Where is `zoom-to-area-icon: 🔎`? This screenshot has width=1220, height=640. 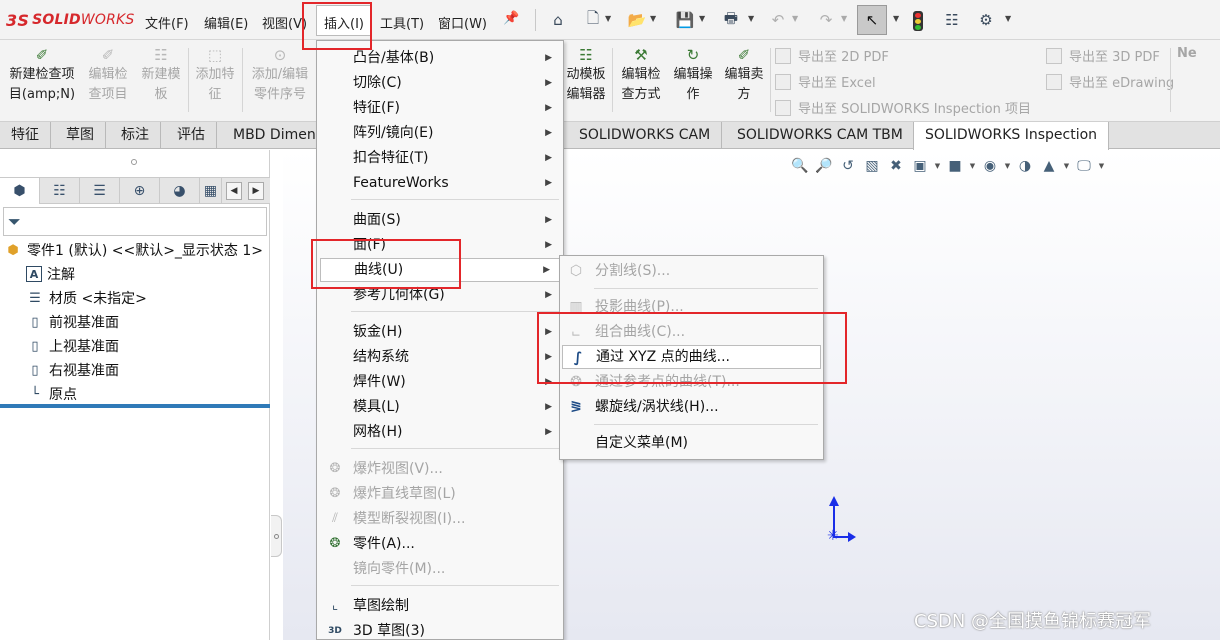 zoom-to-area-icon: 🔎 is located at coordinates (824, 166).